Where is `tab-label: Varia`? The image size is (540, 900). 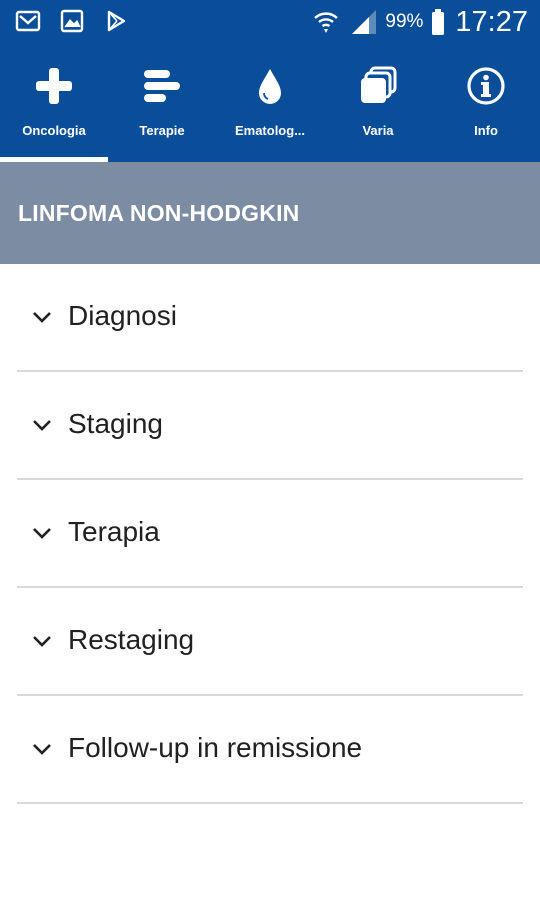 tab-label: Varia is located at coordinates (378, 130).